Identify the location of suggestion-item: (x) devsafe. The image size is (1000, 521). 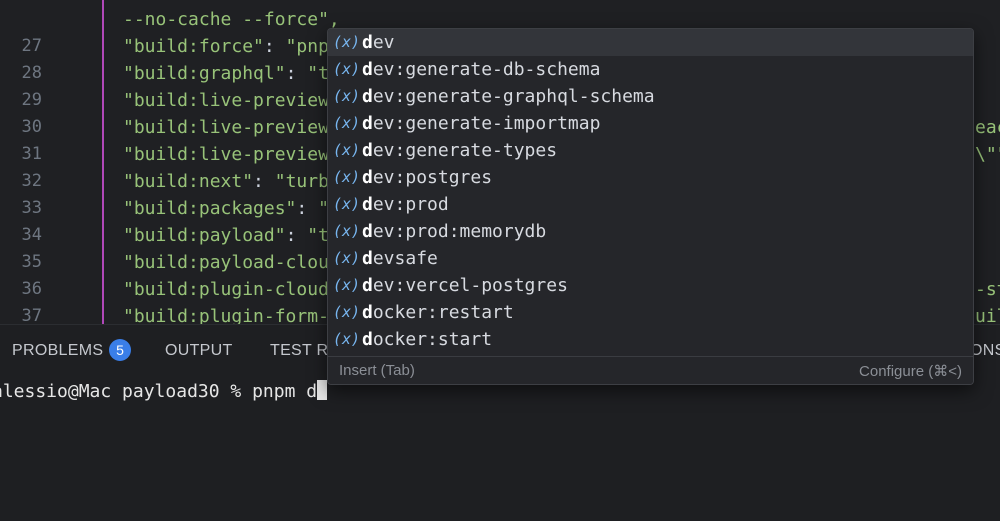
(650, 258).